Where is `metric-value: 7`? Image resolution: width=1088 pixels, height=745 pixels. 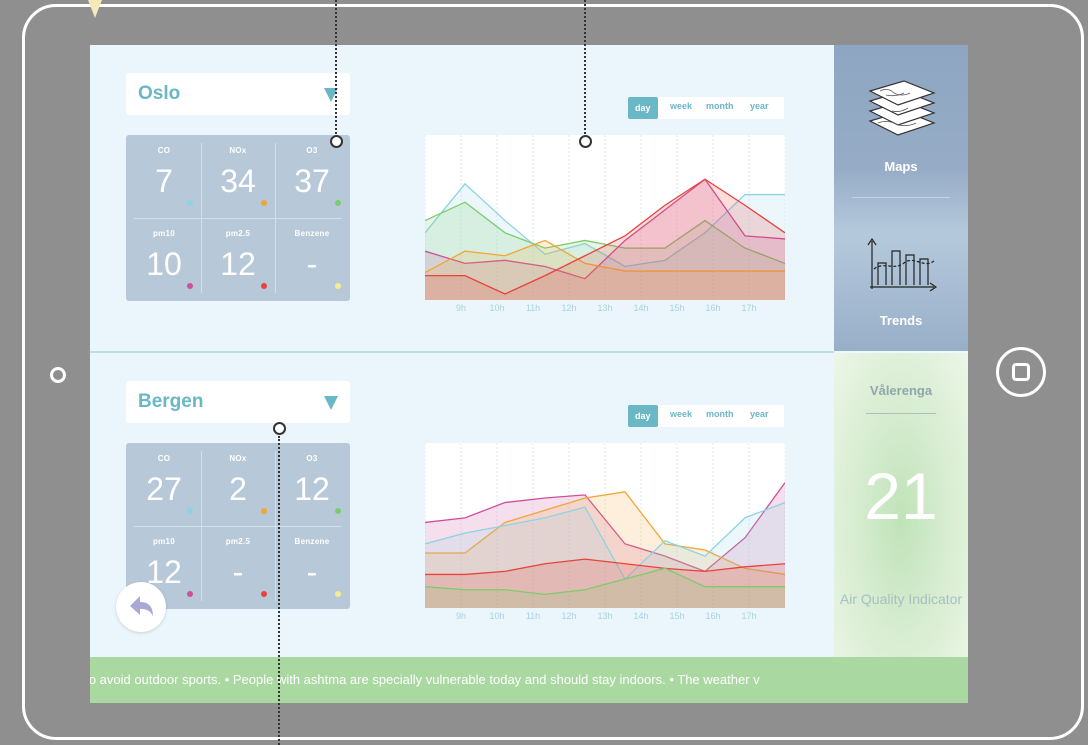 metric-value: 7 is located at coordinates (164, 181).